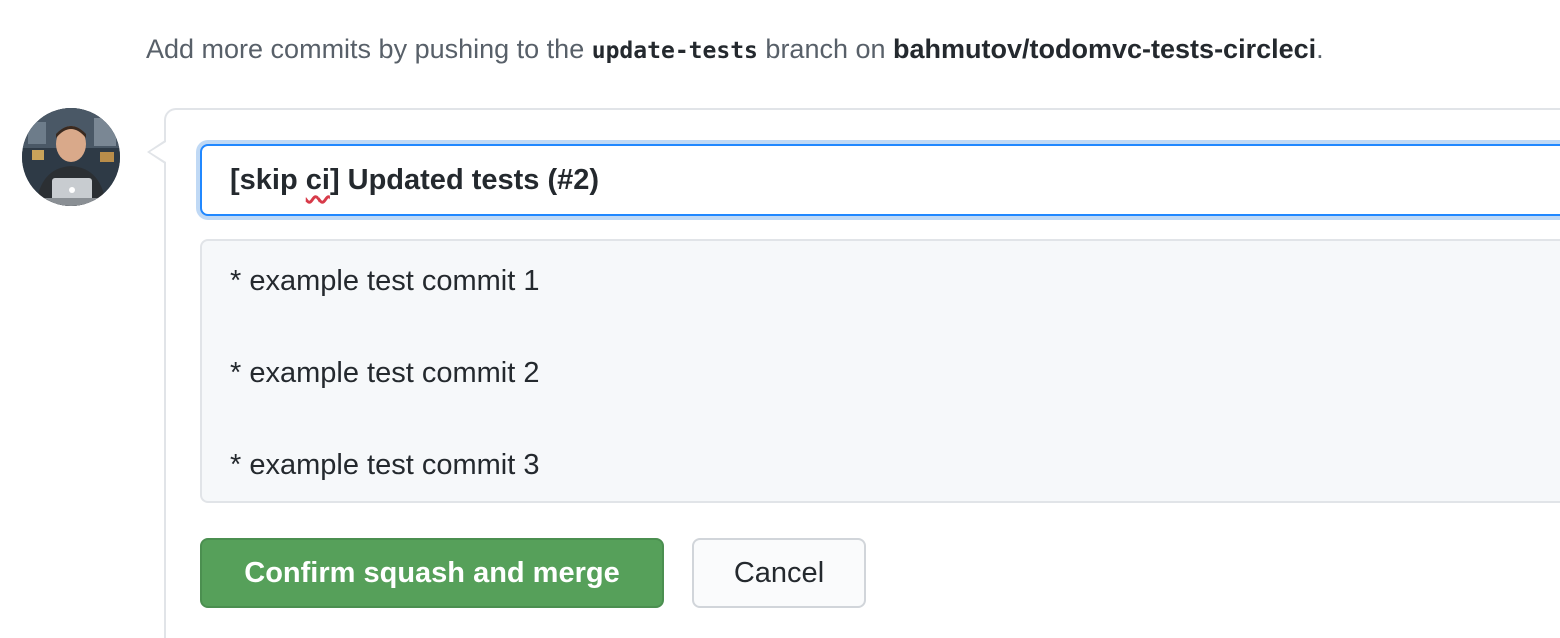 This screenshot has height=638, width=1560. What do you see at coordinates (432, 573) in the screenshot?
I see `confirm-squash-merge-button: Confirm squash and merge` at bounding box center [432, 573].